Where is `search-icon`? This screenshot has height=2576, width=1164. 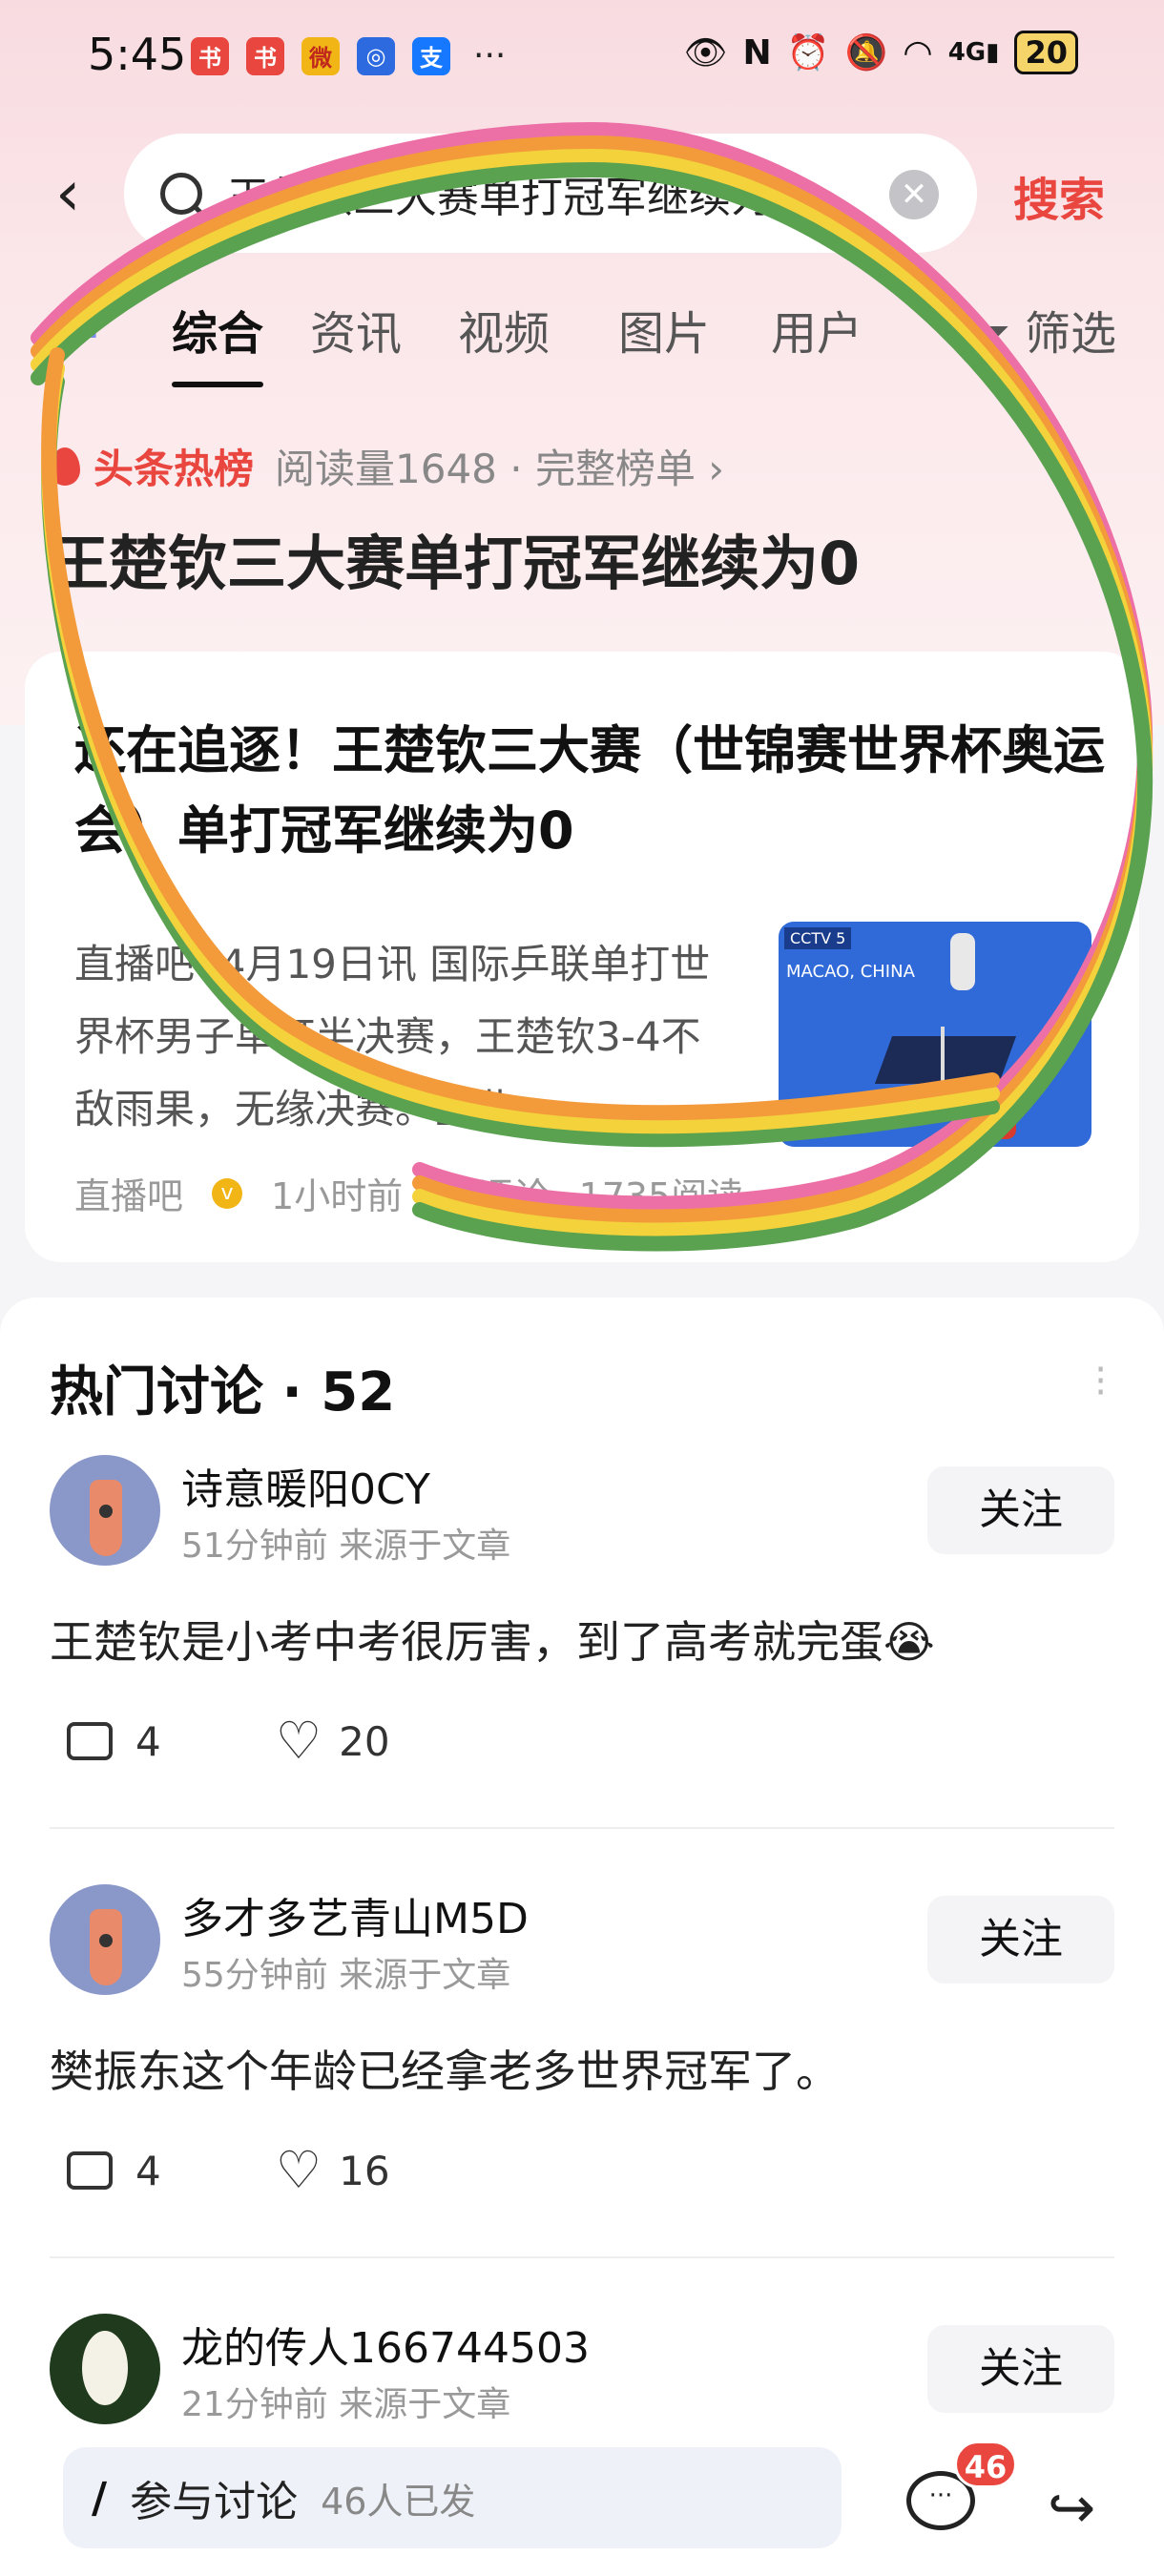
search-icon is located at coordinates (181, 193).